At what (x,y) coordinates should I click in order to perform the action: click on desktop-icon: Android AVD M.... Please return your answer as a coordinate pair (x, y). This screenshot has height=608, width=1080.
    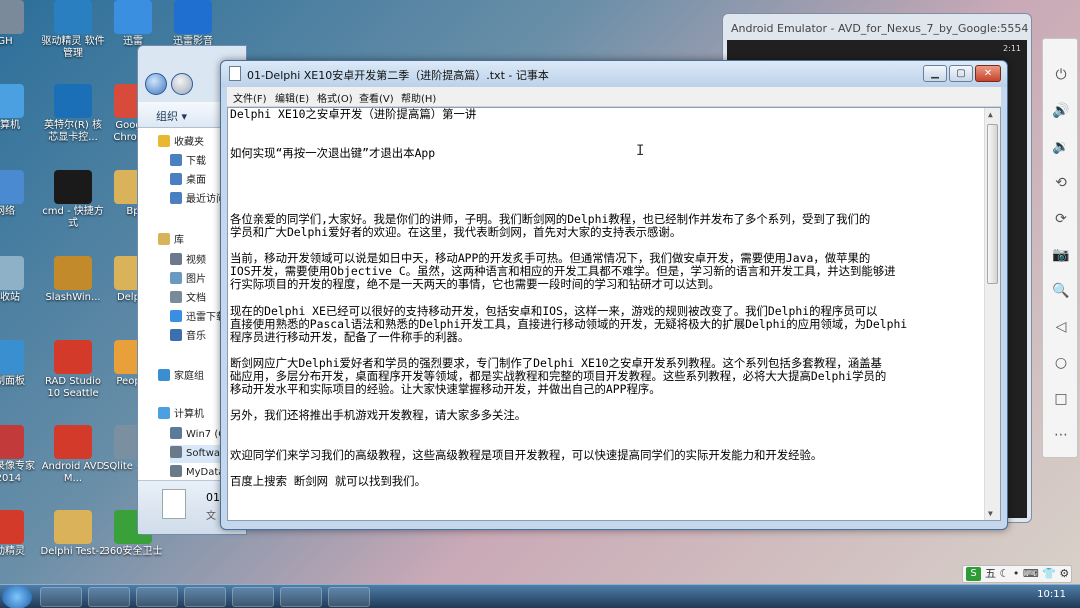
    Looking at the image, I should click on (73, 455).